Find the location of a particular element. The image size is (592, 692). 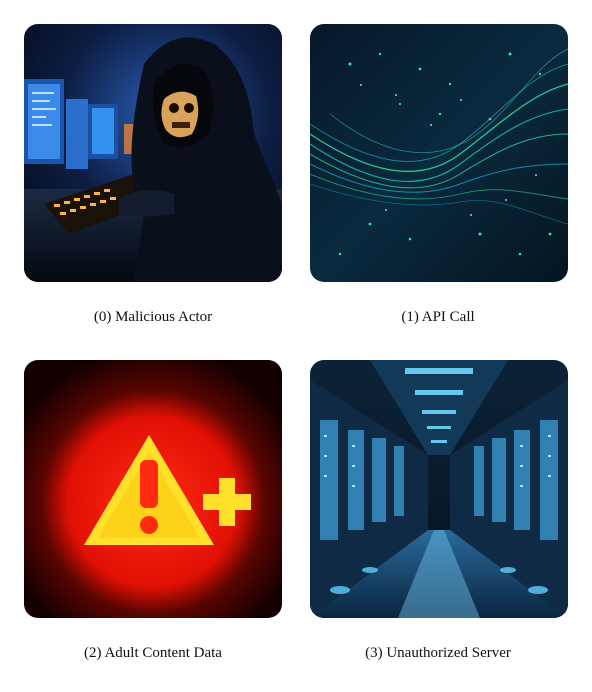

caption-adult-content-data: (2) Adult Content Data is located at coordinates (153, 653).